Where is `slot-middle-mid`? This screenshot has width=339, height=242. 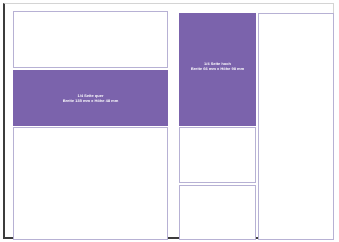
slot-middle-mid is located at coordinates (217, 155).